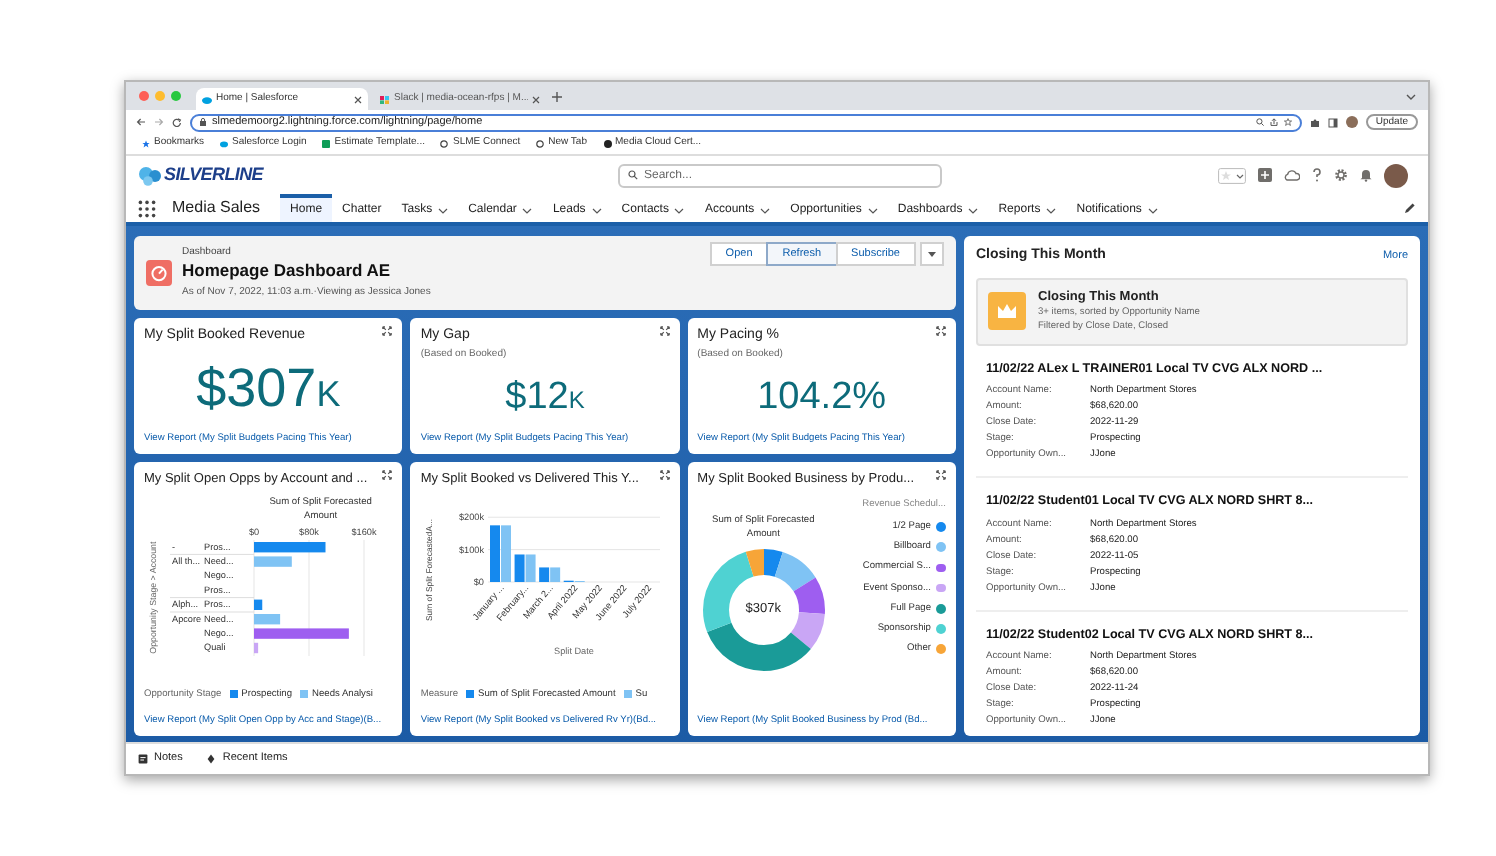  What do you see at coordinates (159, 273) in the screenshot?
I see `dashboard-icon` at bounding box center [159, 273].